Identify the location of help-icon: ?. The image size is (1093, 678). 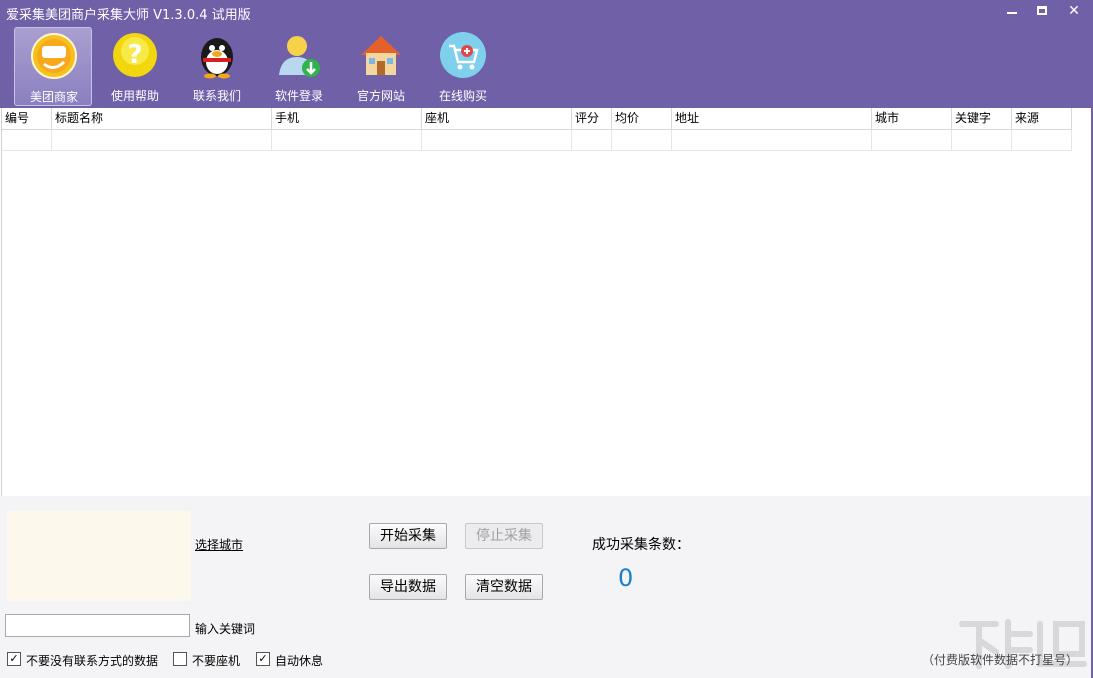
(135, 55).